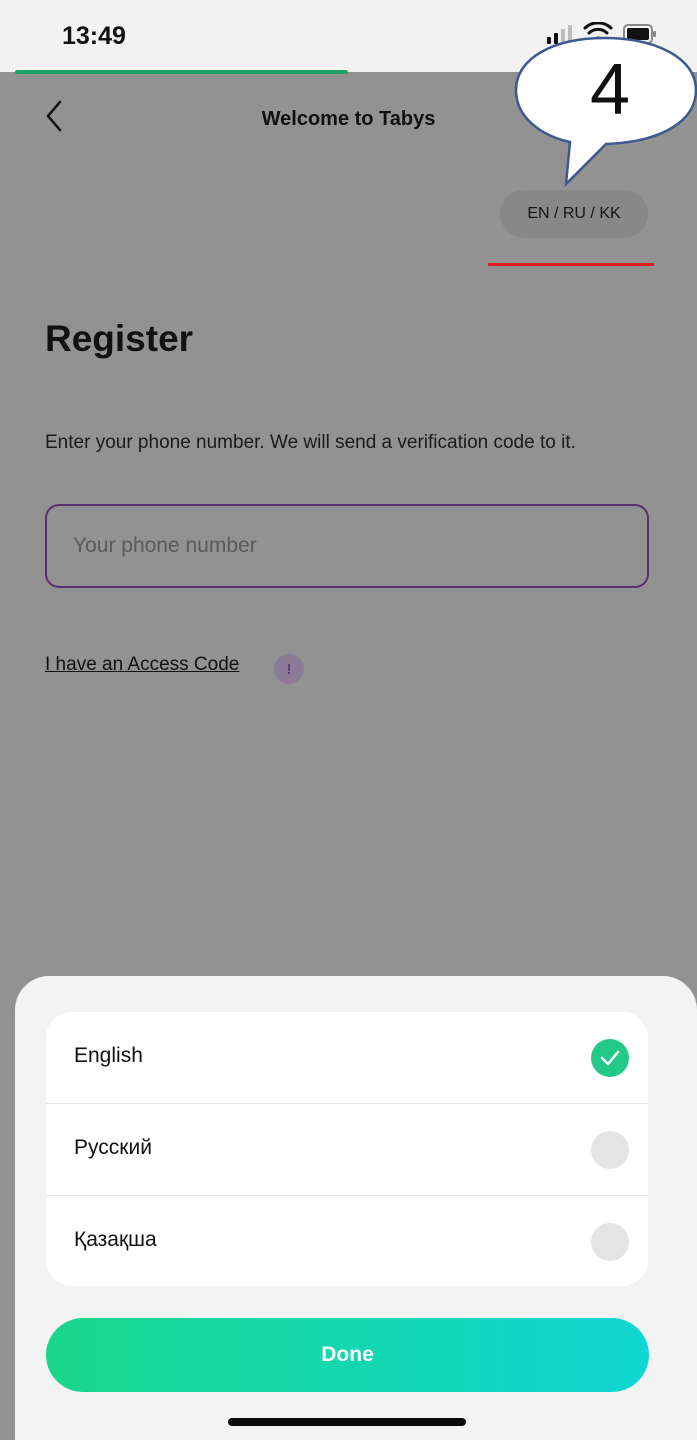 The width and height of the screenshot is (697, 1440). I want to click on language-option-label: English, so click(108, 1055).